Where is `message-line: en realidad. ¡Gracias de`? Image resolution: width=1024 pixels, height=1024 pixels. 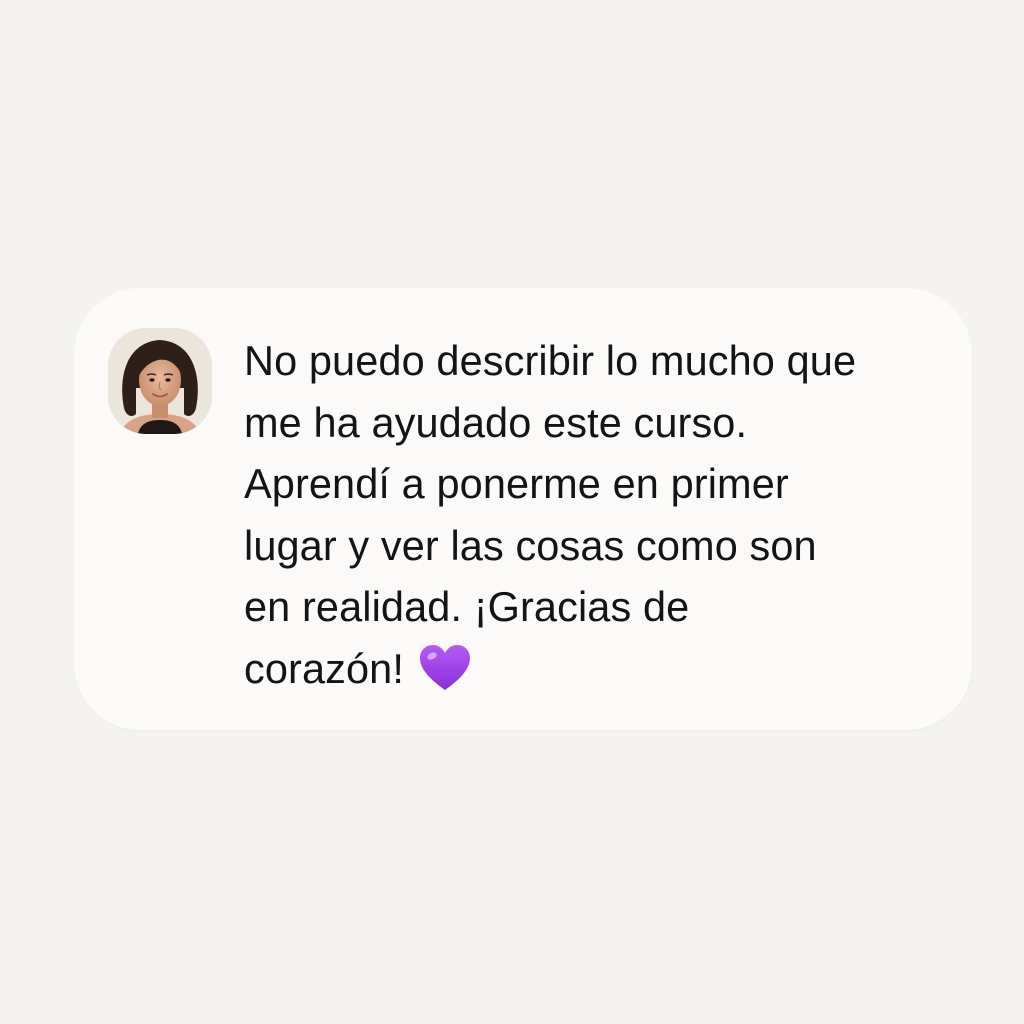
message-line: en realidad. ¡Gracias de is located at coordinates (467, 606).